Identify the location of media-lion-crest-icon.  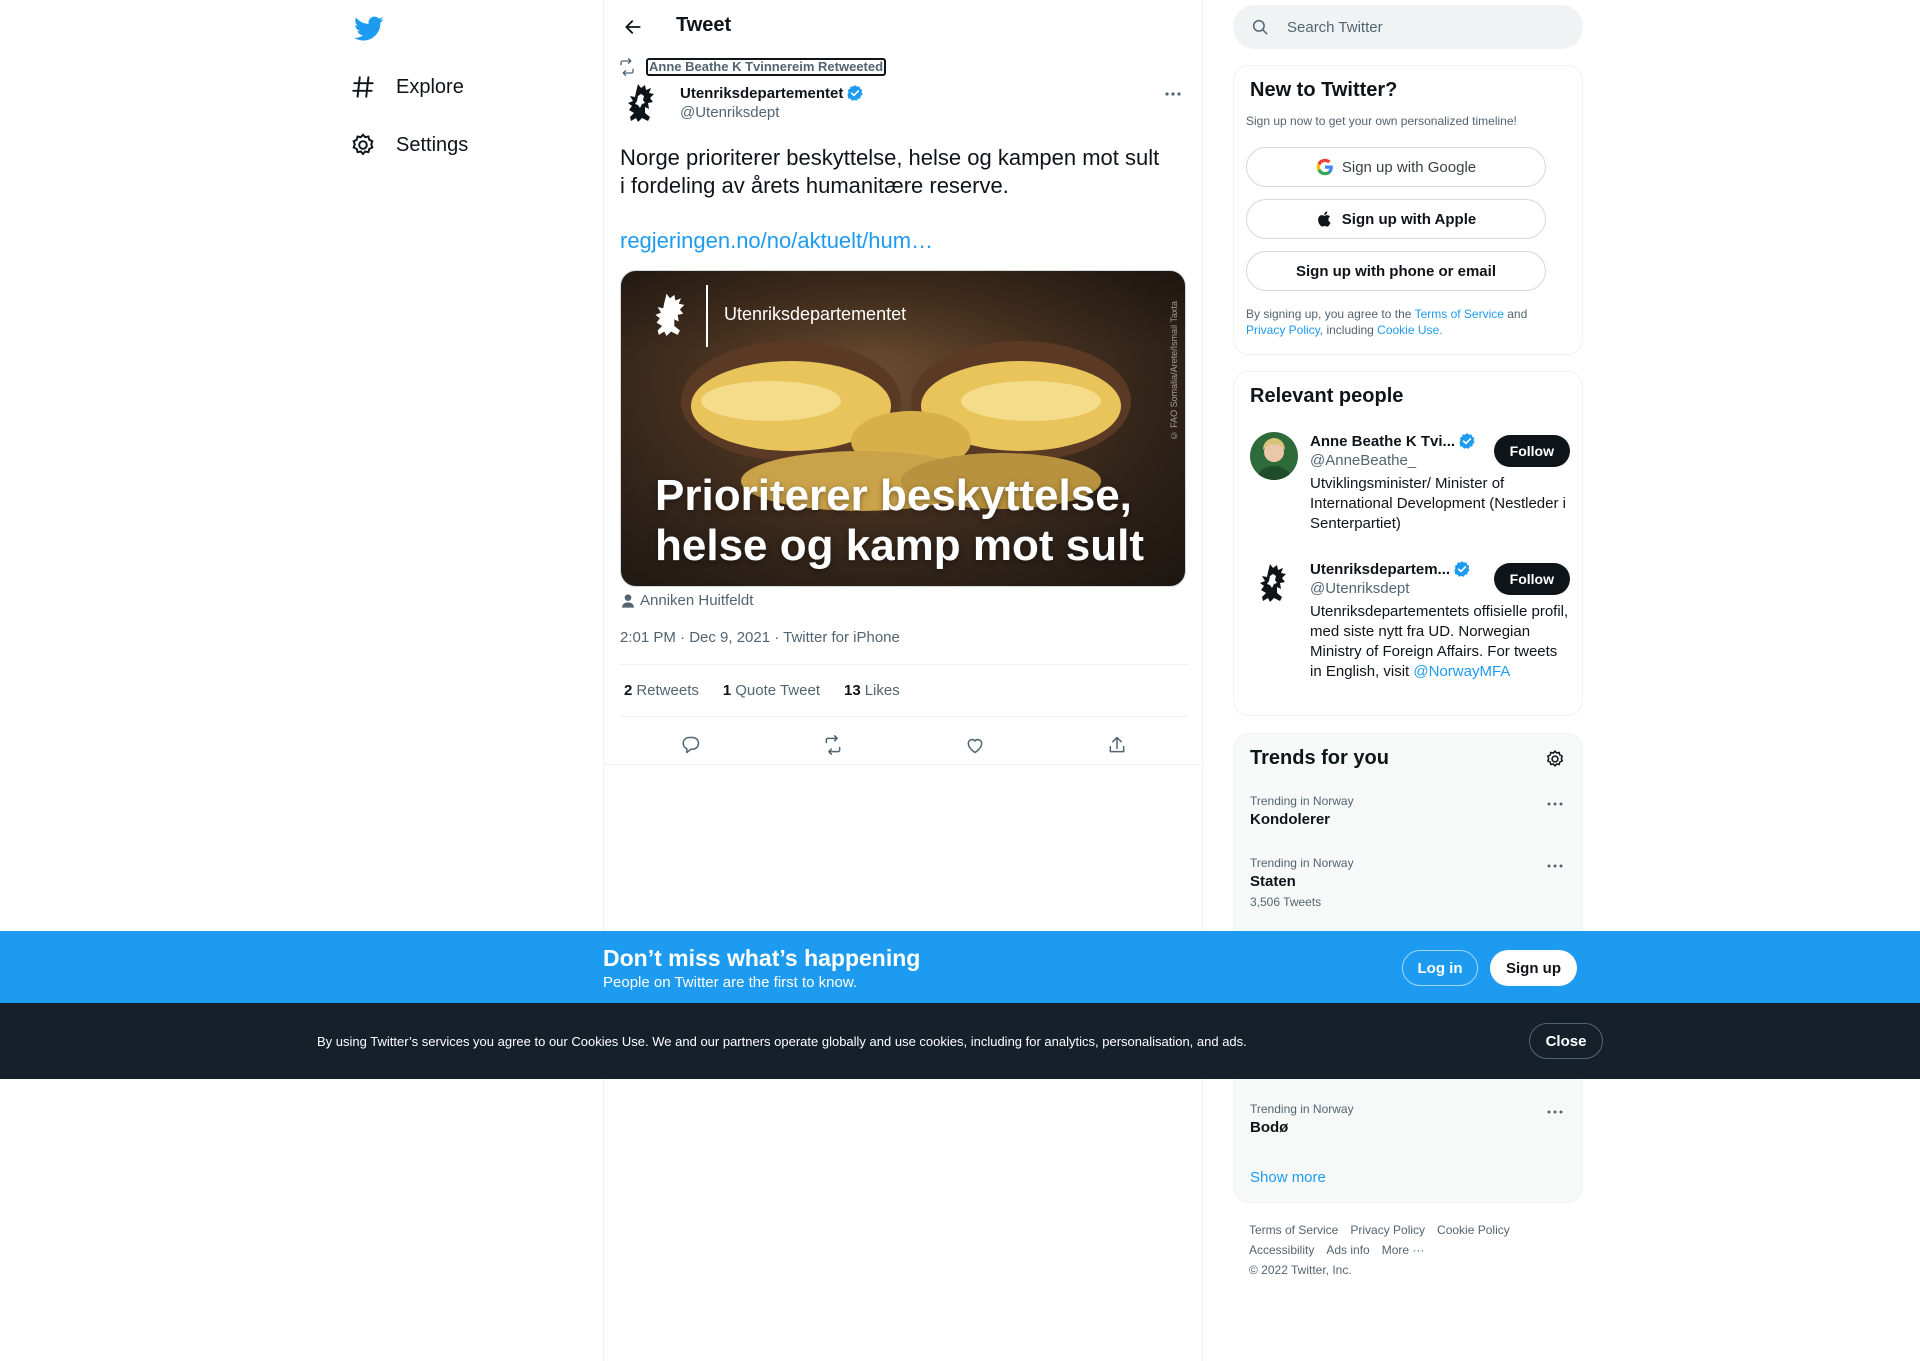
(670, 314).